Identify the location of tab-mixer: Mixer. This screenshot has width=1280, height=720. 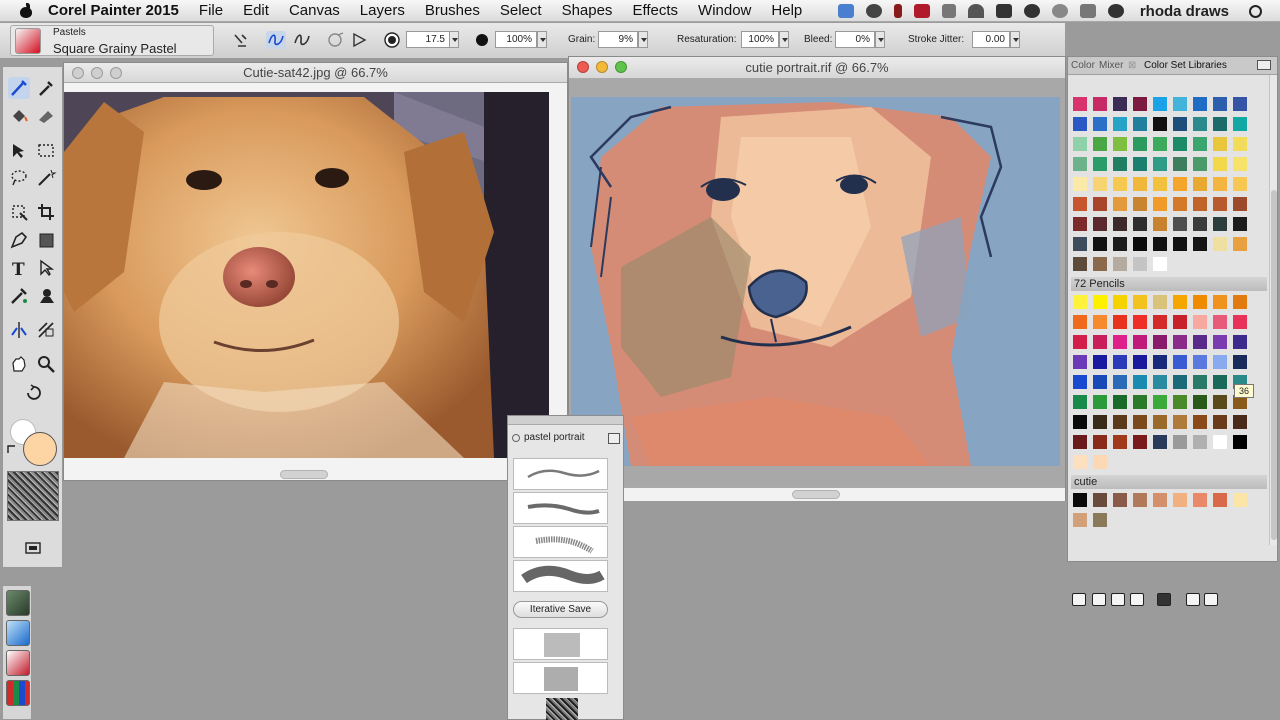
(1111, 65).